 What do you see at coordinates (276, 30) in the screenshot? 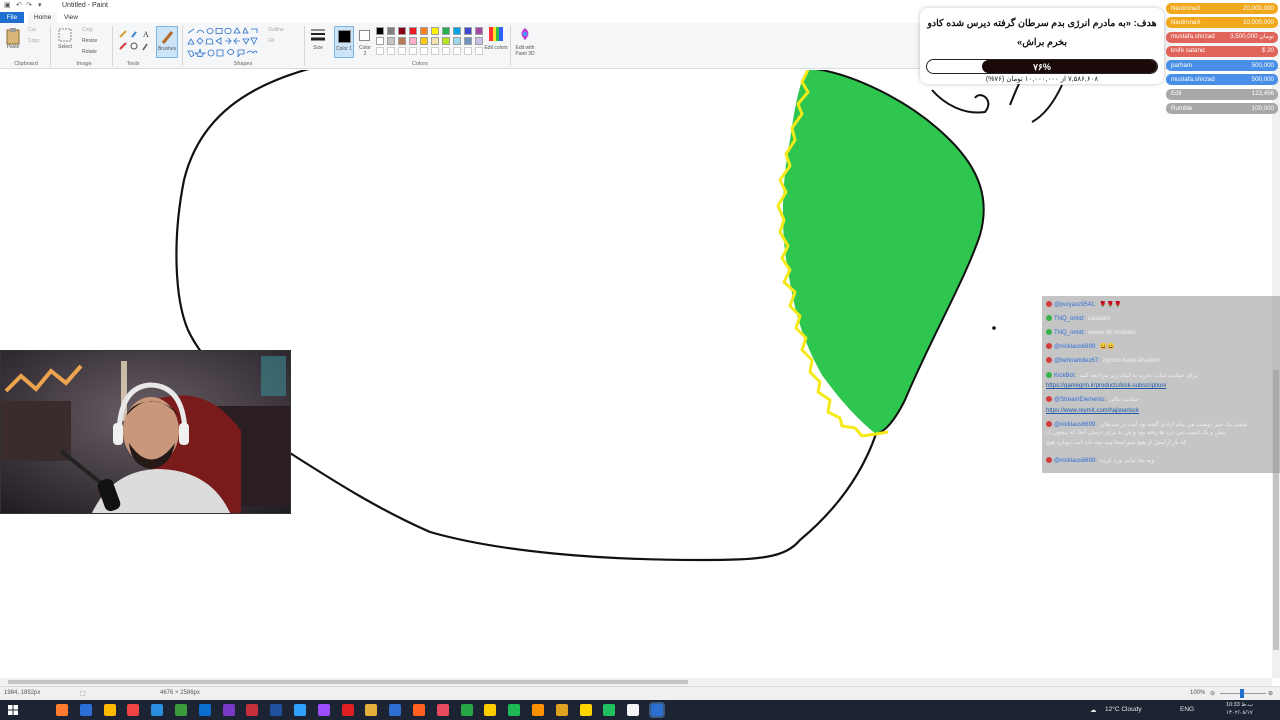
I see `outline-dropdown: Outline` at bounding box center [276, 30].